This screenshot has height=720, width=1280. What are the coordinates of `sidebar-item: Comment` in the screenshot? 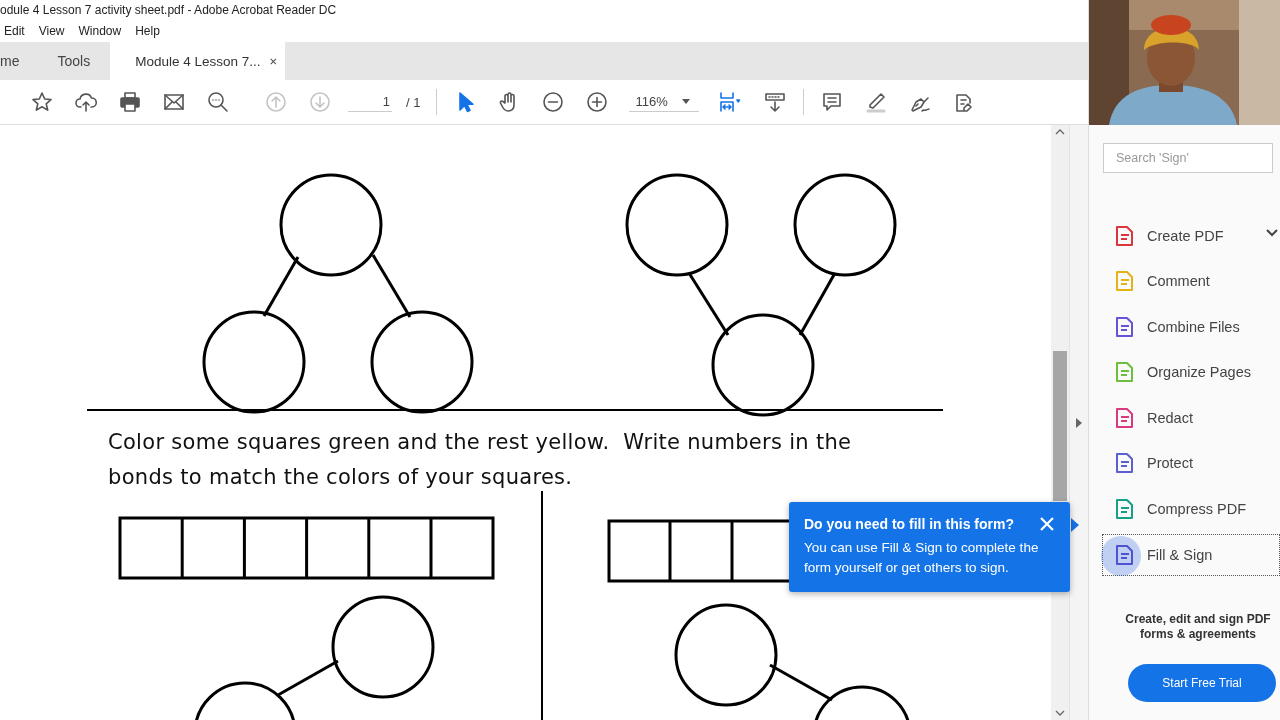 It's located at (1184, 281).